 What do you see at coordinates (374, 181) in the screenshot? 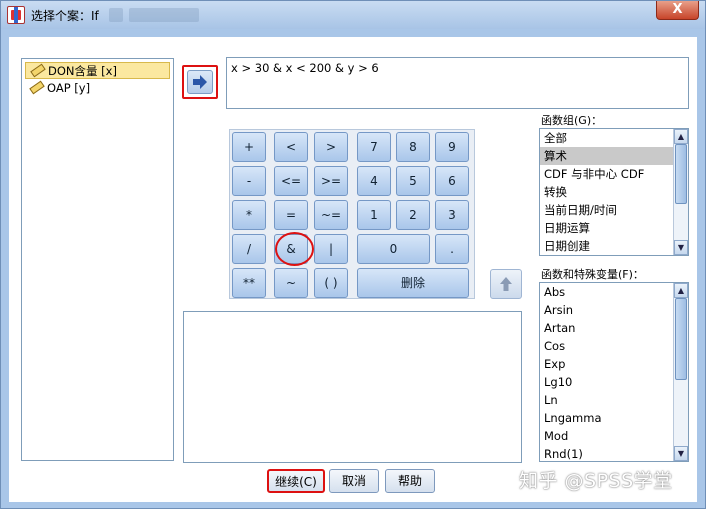
I see `key-4: 4` at bounding box center [374, 181].